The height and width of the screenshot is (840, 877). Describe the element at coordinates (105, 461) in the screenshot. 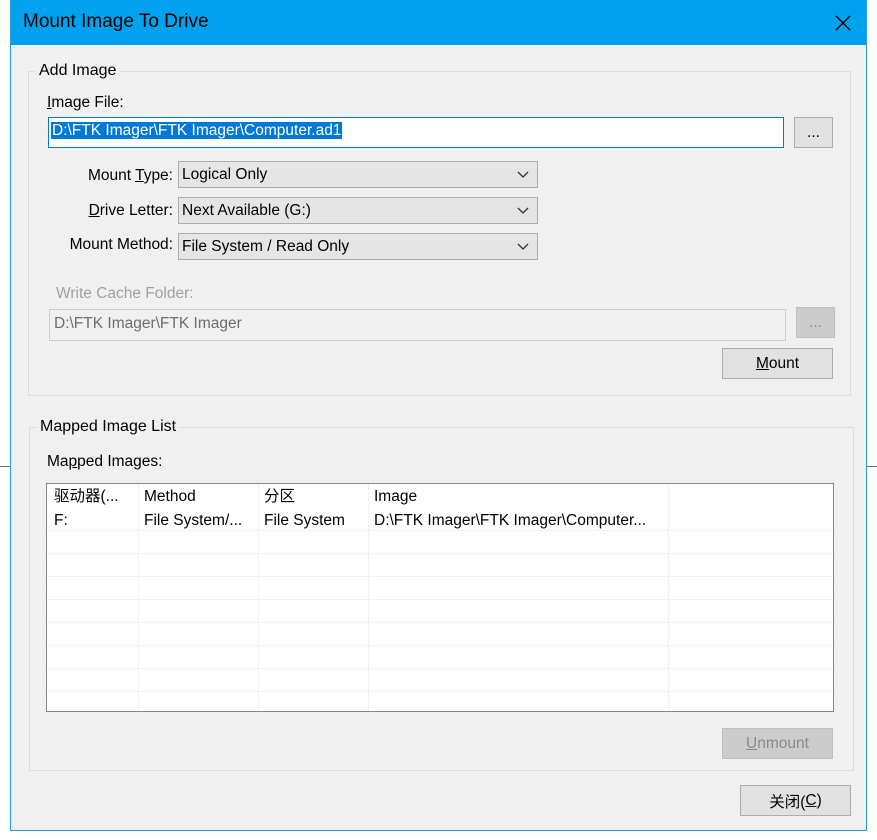

I see `mapped-images-label: Mapped Images:` at that location.